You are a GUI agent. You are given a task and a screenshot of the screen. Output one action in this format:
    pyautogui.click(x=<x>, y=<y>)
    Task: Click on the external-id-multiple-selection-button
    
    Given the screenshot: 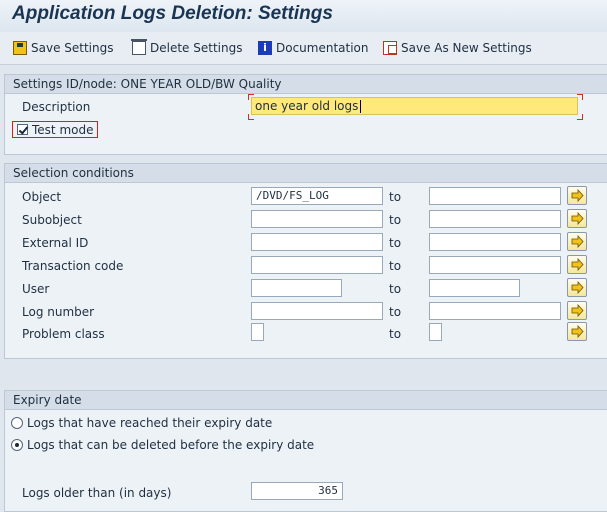 What is the action you would take?
    pyautogui.click(x=577, y=241)
    